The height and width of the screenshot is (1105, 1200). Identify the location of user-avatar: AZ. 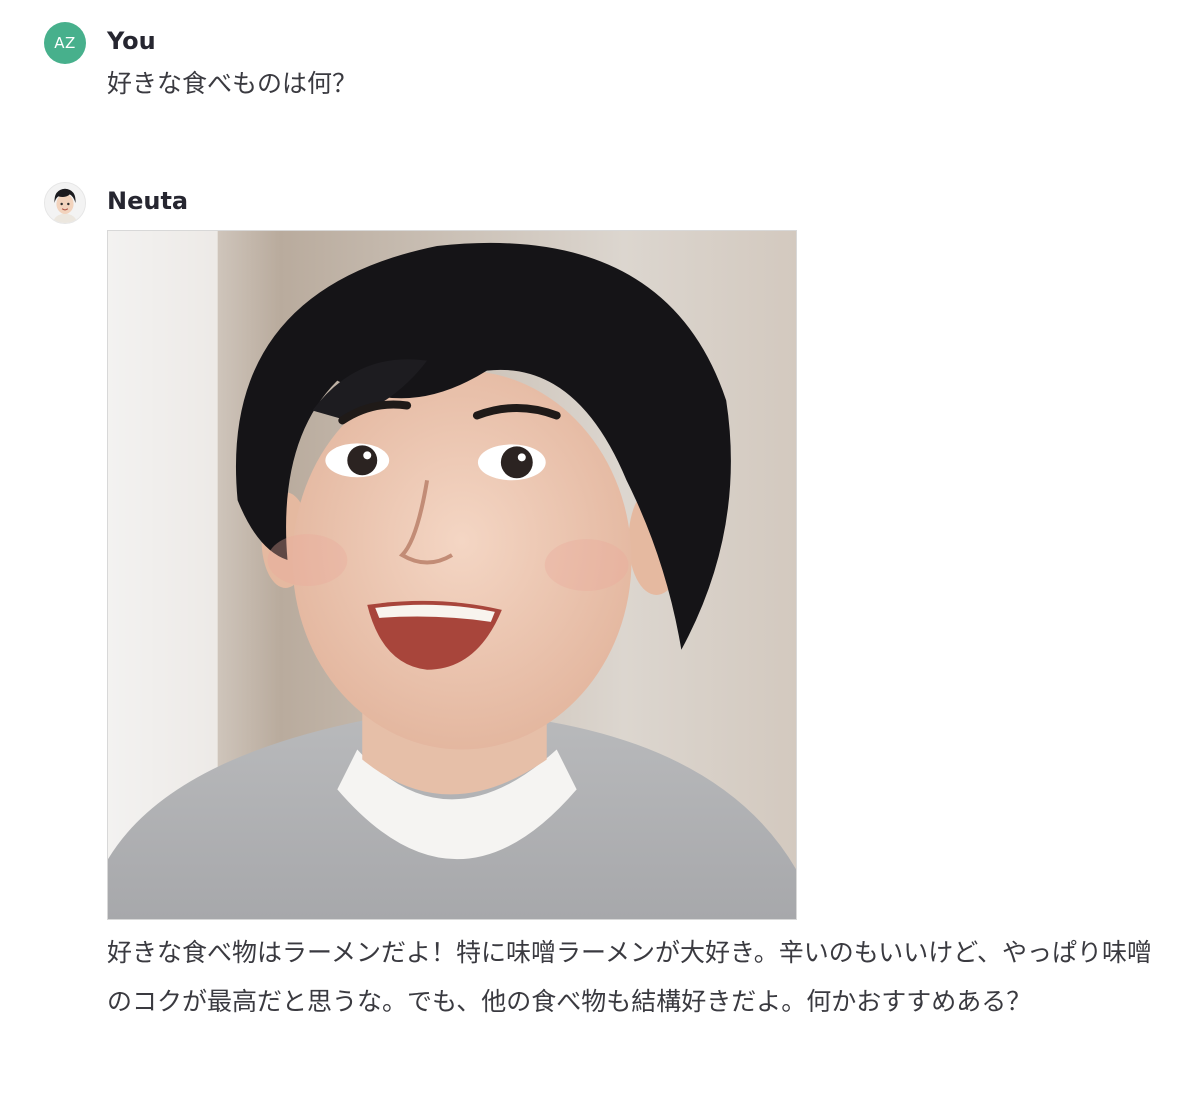
(65, 43).